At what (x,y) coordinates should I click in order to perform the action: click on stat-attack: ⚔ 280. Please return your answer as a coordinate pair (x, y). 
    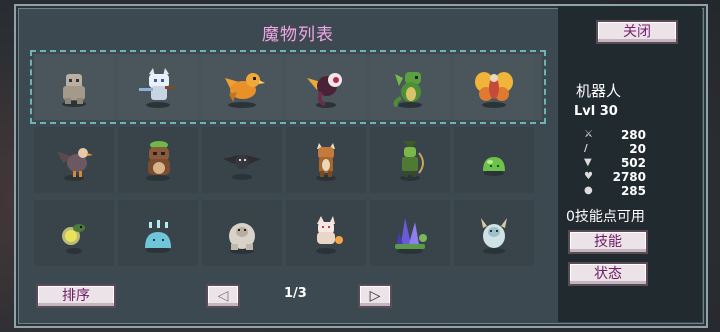
    Looking at the image, I should click on (615, 135).